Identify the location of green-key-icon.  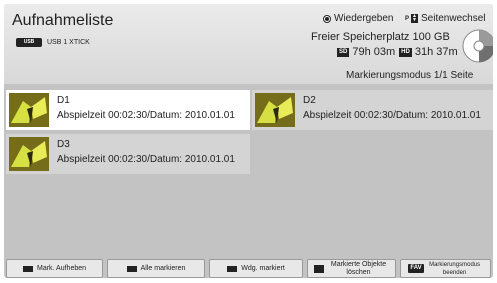
(131, 268).